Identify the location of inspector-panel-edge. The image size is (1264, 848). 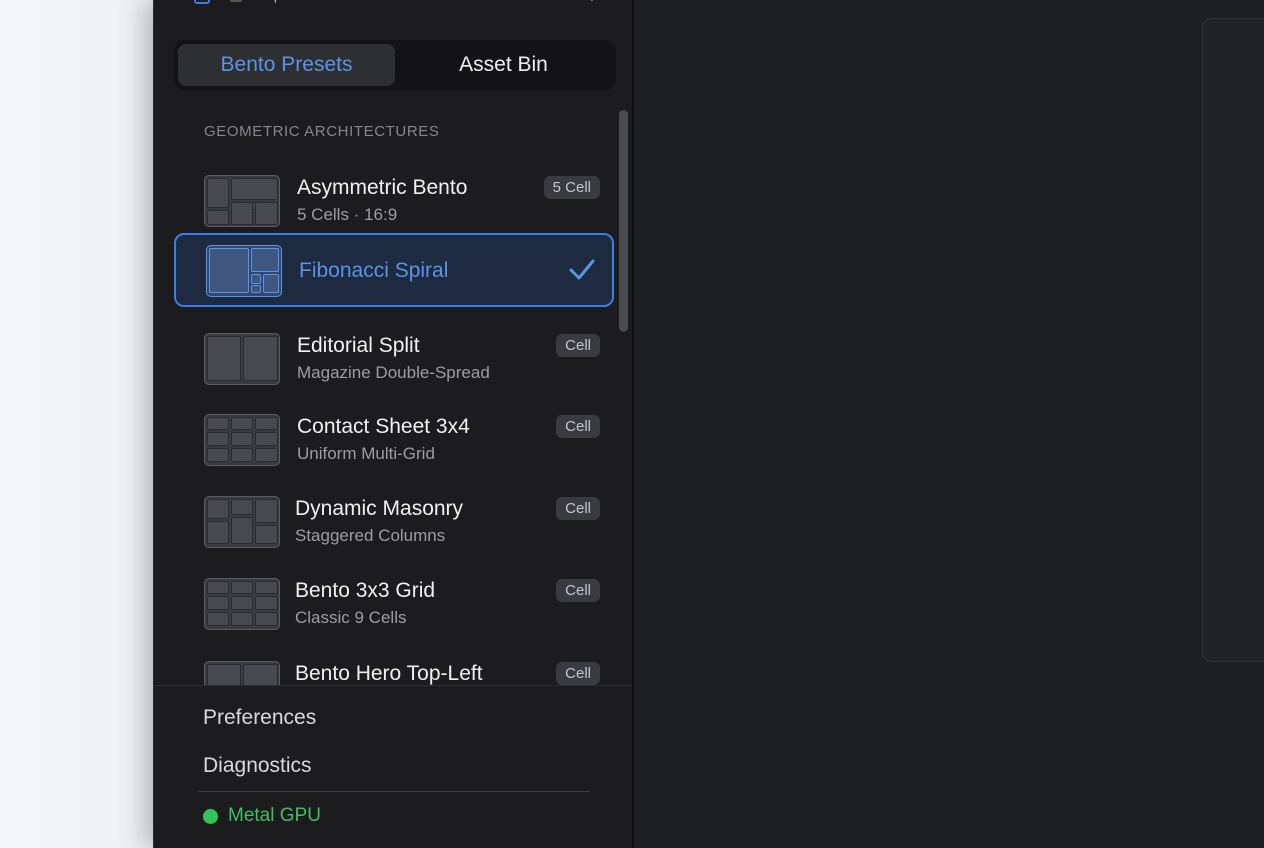
(1233, 340).